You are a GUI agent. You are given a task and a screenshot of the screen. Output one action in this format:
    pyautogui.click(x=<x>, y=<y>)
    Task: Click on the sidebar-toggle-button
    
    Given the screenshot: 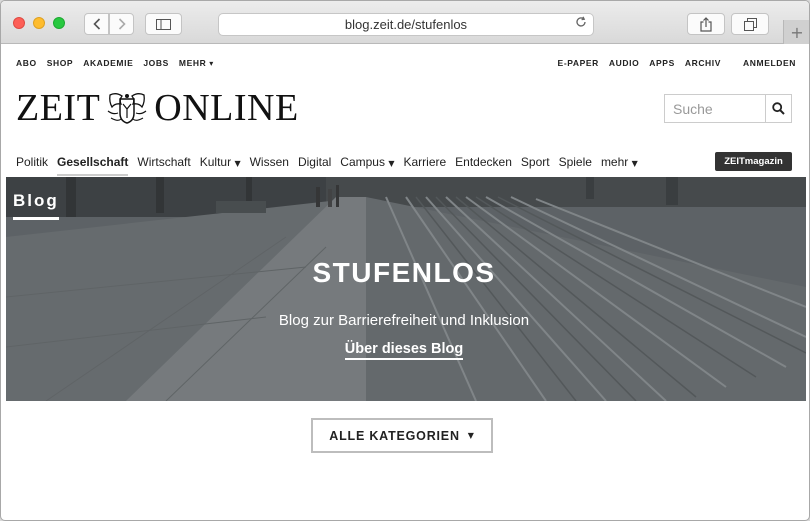 What is the action you would take?
    pyautogui.click(x=163, y=24)
    